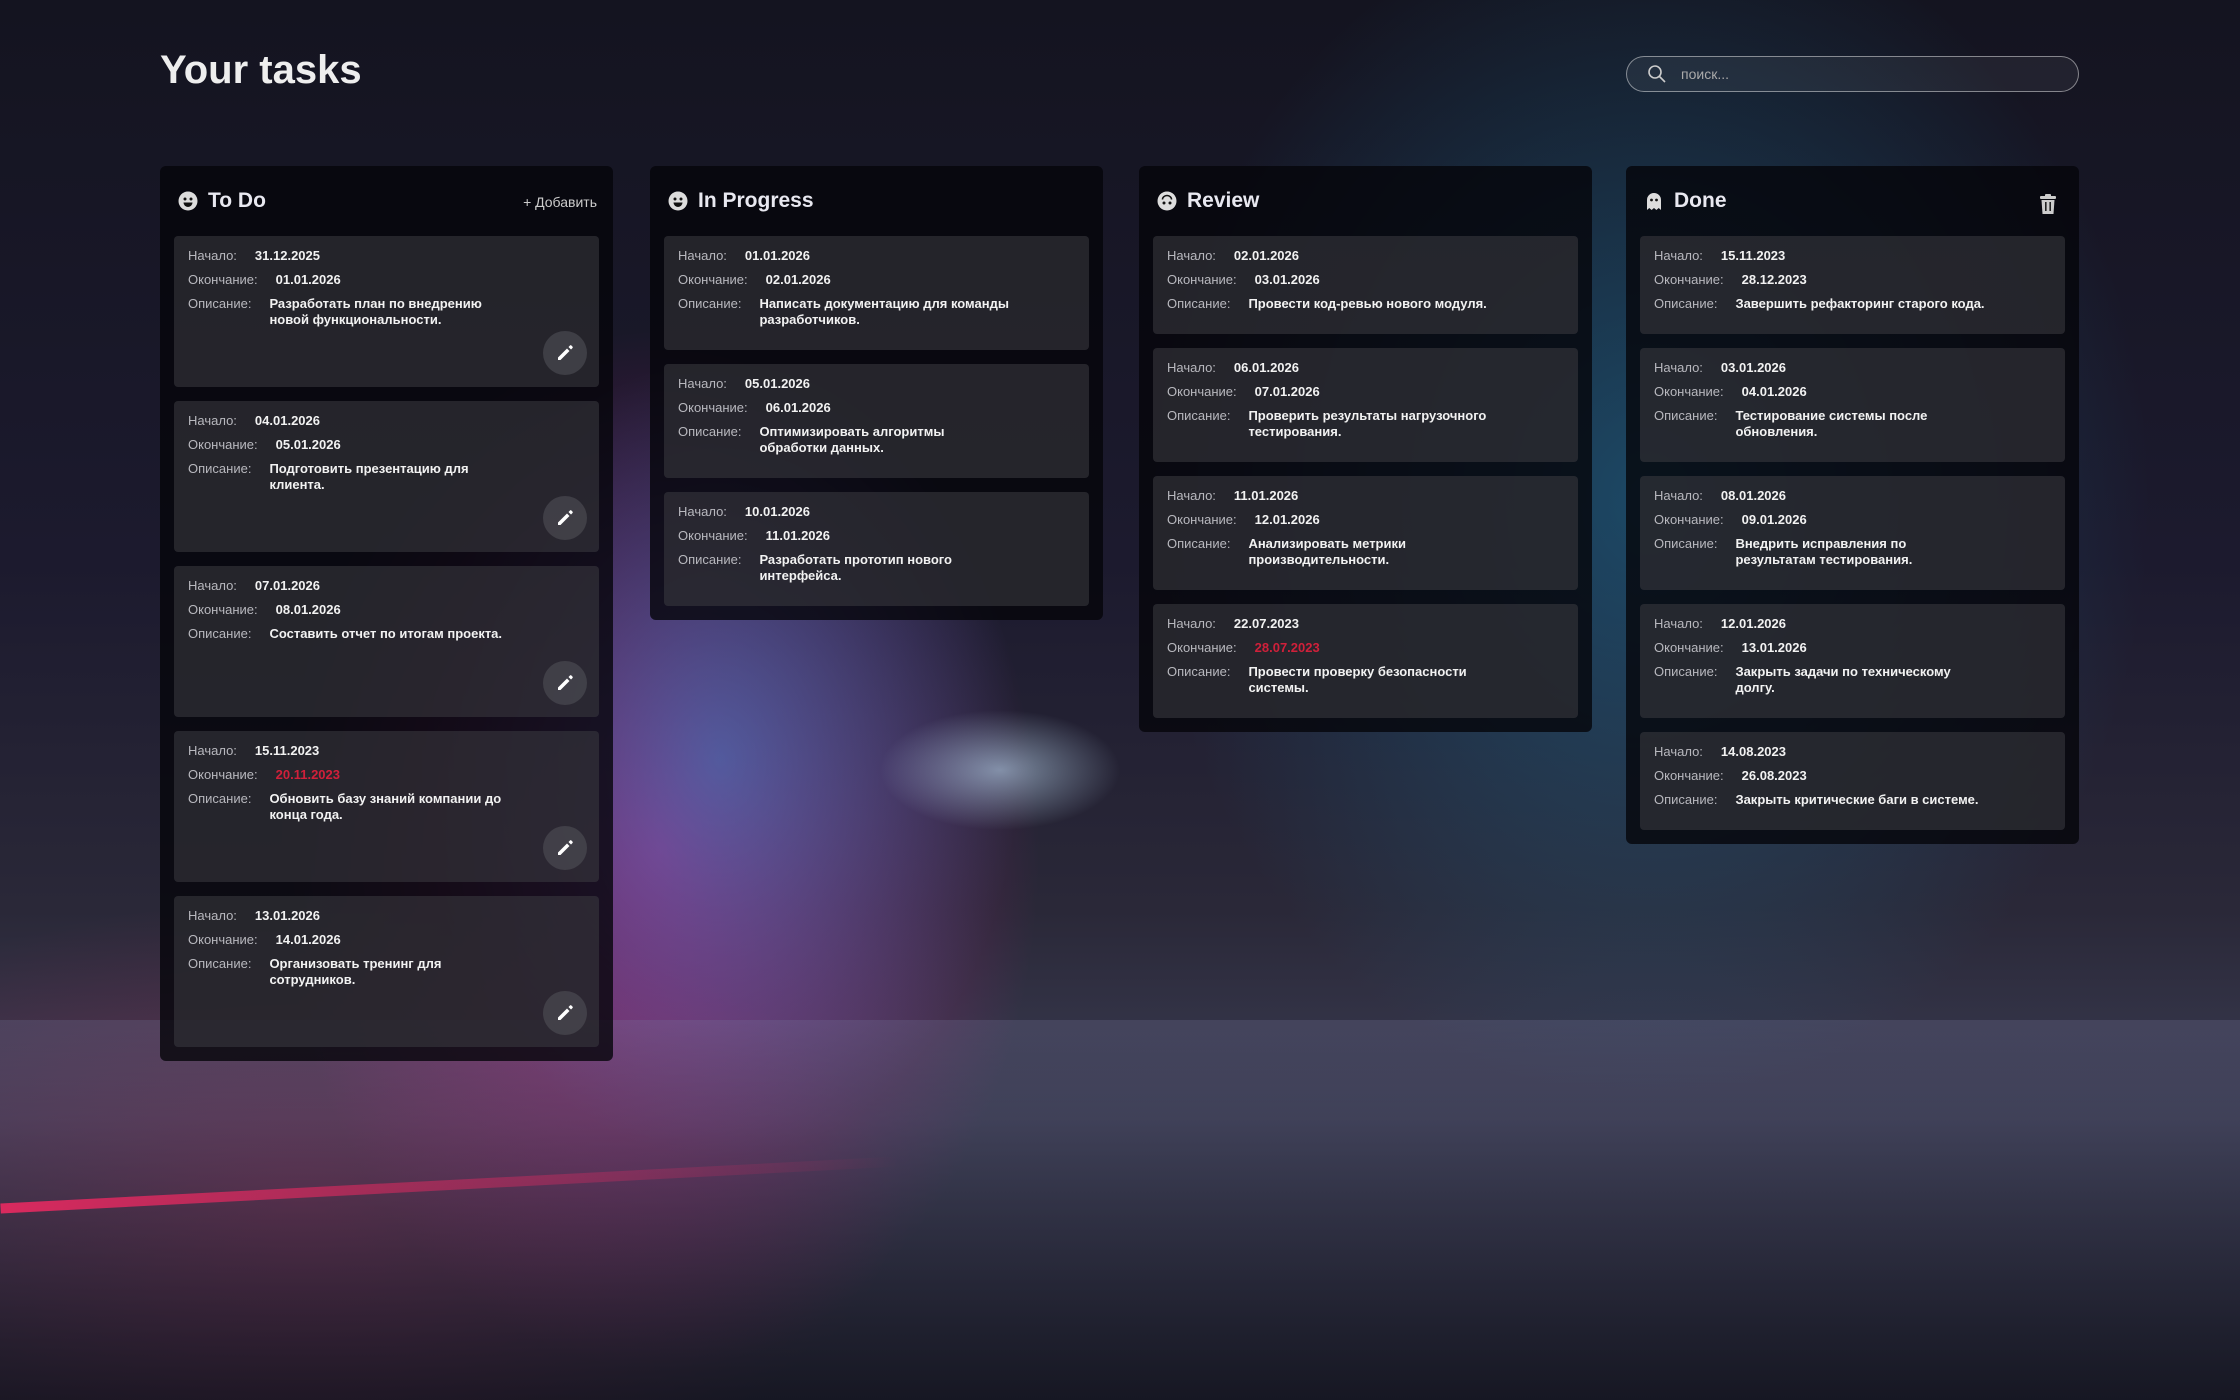 Image resolution: width=2240 pixels, height=1400 pixels. Describe the element at coordinates (1266, 623) in the screenshot. I see `start-date: 22.07.2023` at that location.